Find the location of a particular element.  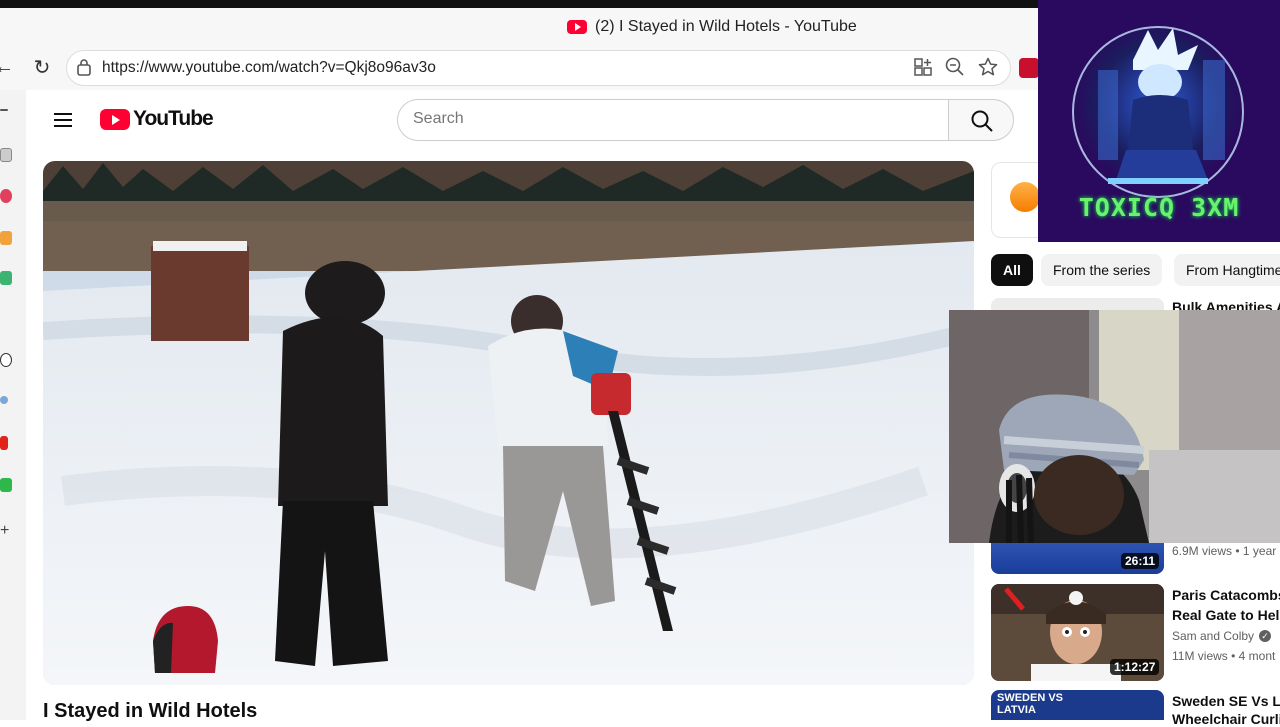

thumbnail-caption-line: LATVIA is located at coordinates (1016, 710).